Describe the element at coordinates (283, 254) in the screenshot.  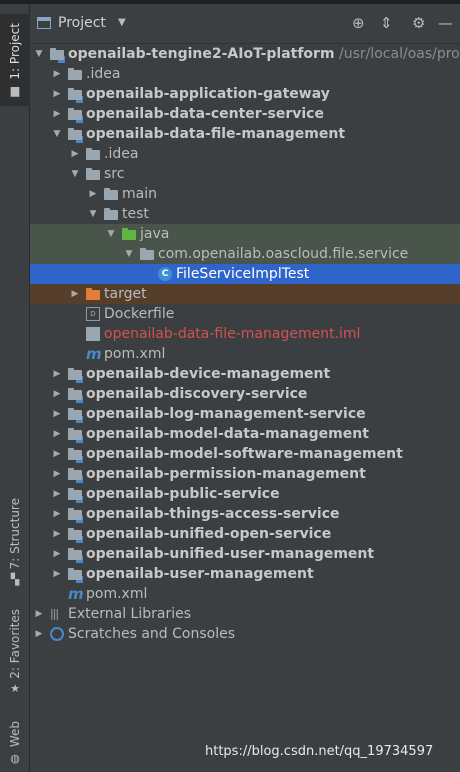
I see `tree-item-name: com.openailab.oascloud.file.service` at that location.